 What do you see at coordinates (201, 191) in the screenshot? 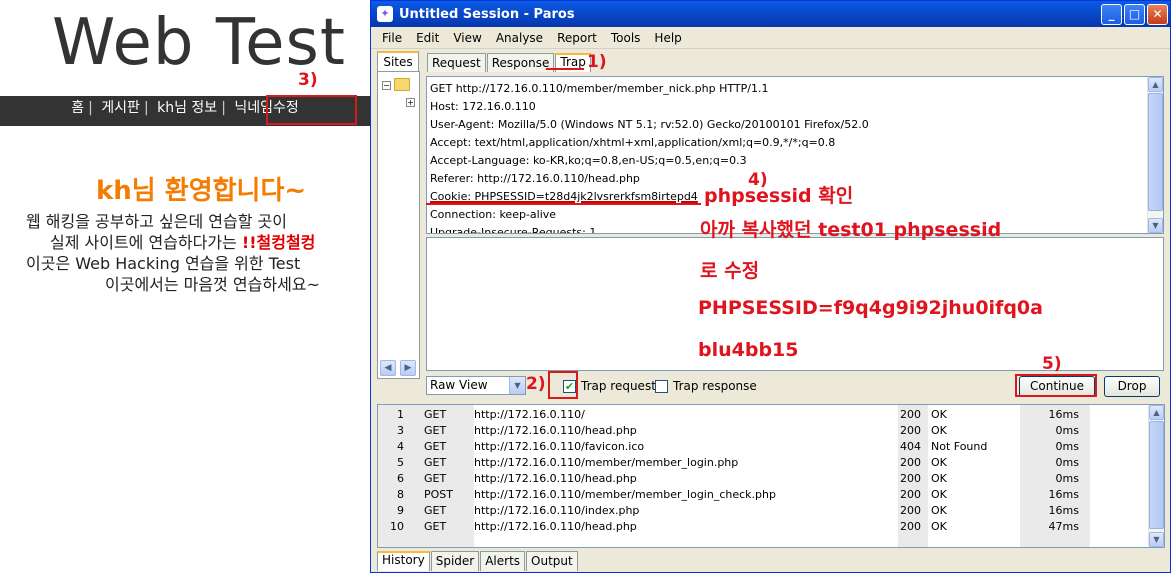
I see `welcome-message: kh님 환영합니다~` at bounding box center [201, 191].